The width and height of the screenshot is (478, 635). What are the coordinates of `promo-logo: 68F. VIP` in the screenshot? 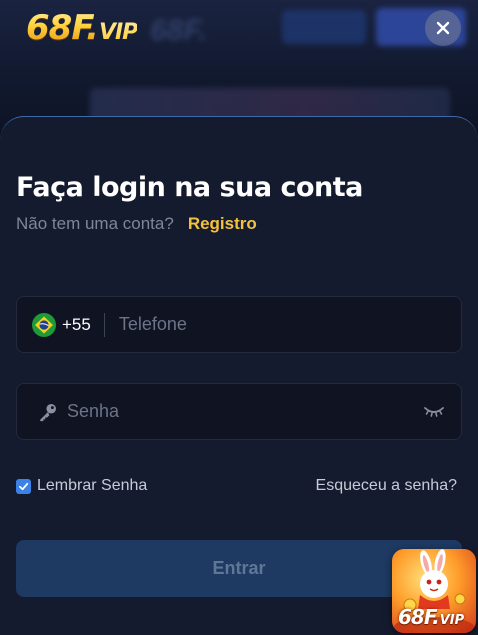 It's located at (431, 617).